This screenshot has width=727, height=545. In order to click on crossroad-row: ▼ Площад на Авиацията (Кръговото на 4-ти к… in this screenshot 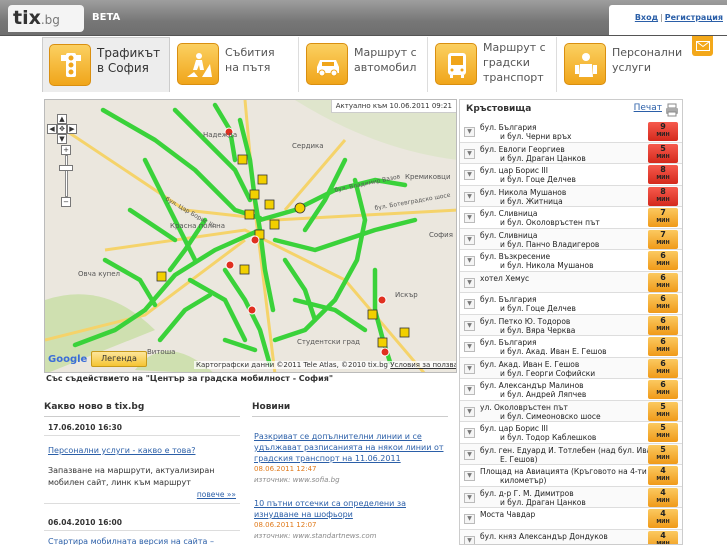, I will do `click(571, 476)`.